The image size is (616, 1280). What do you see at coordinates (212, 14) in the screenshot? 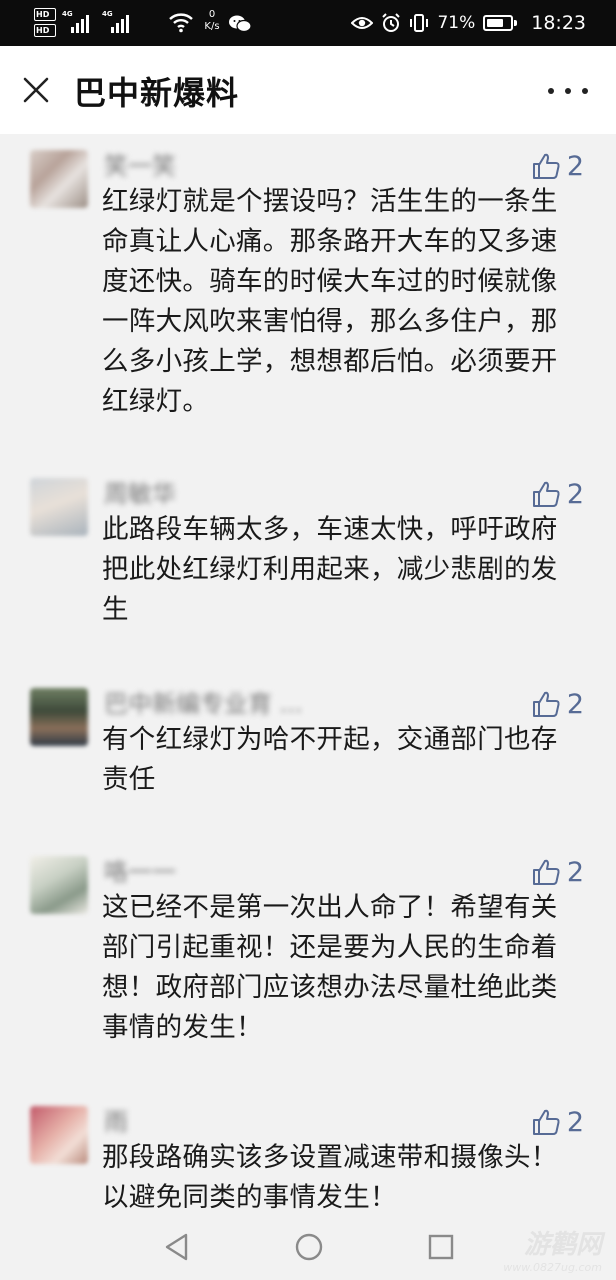
I see `net-speed-value: 0` at bounding box center [212, 14].